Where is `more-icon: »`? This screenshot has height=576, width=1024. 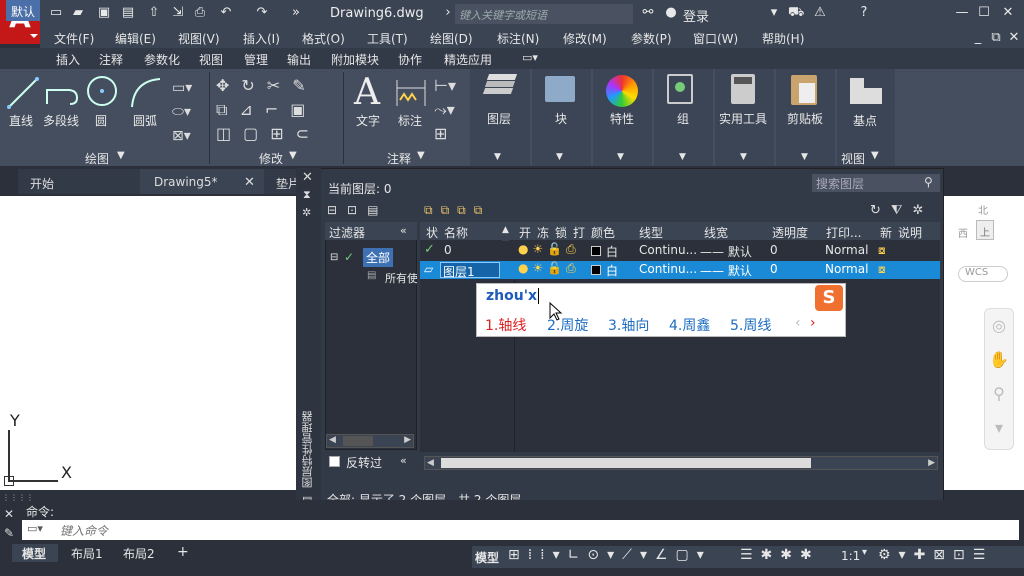 more-icon: » is located at coordinates (296, 13).